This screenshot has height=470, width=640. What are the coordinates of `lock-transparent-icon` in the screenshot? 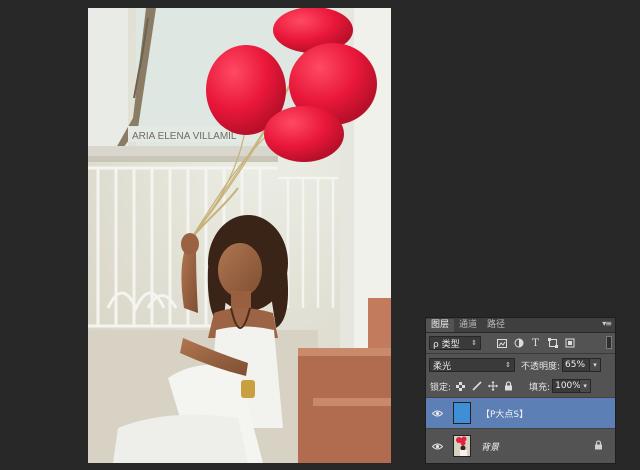 It's located at (460, 386).